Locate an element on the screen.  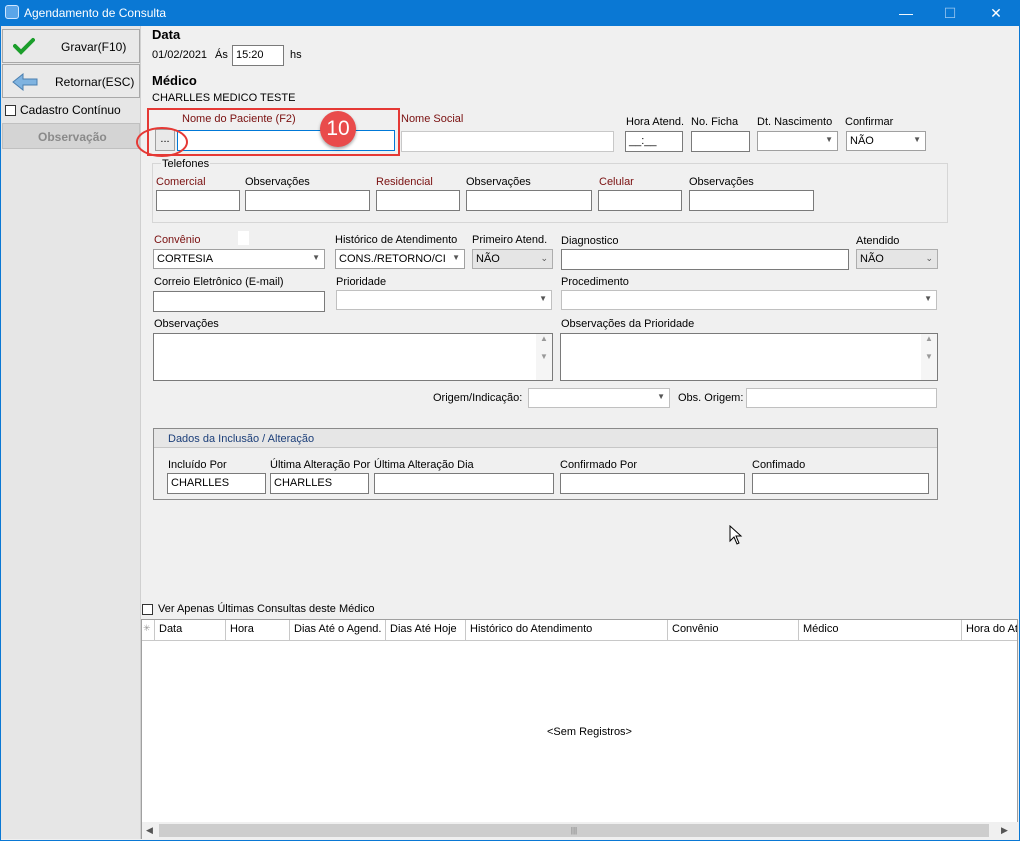
ult-alt-label: Última Alteração Por is located at coordinates (320, 465).